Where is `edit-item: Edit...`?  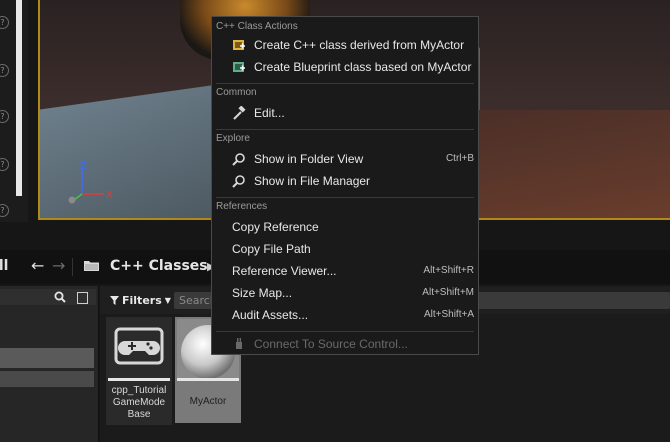
edit-item: Edit... is located at coordinates (345, 113).